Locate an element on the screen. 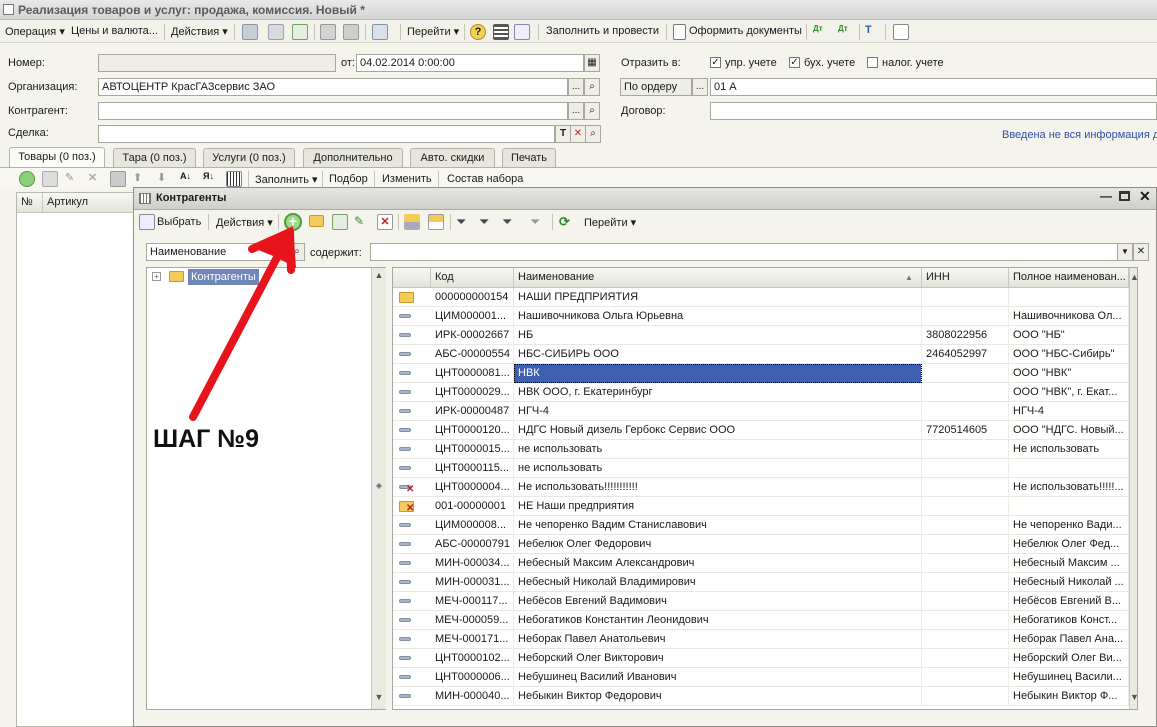 The height and width of the screenshot is (727, 1157). tree-scrollbar: ▲ ◈ ▼ is located at coordinates (378, 488).